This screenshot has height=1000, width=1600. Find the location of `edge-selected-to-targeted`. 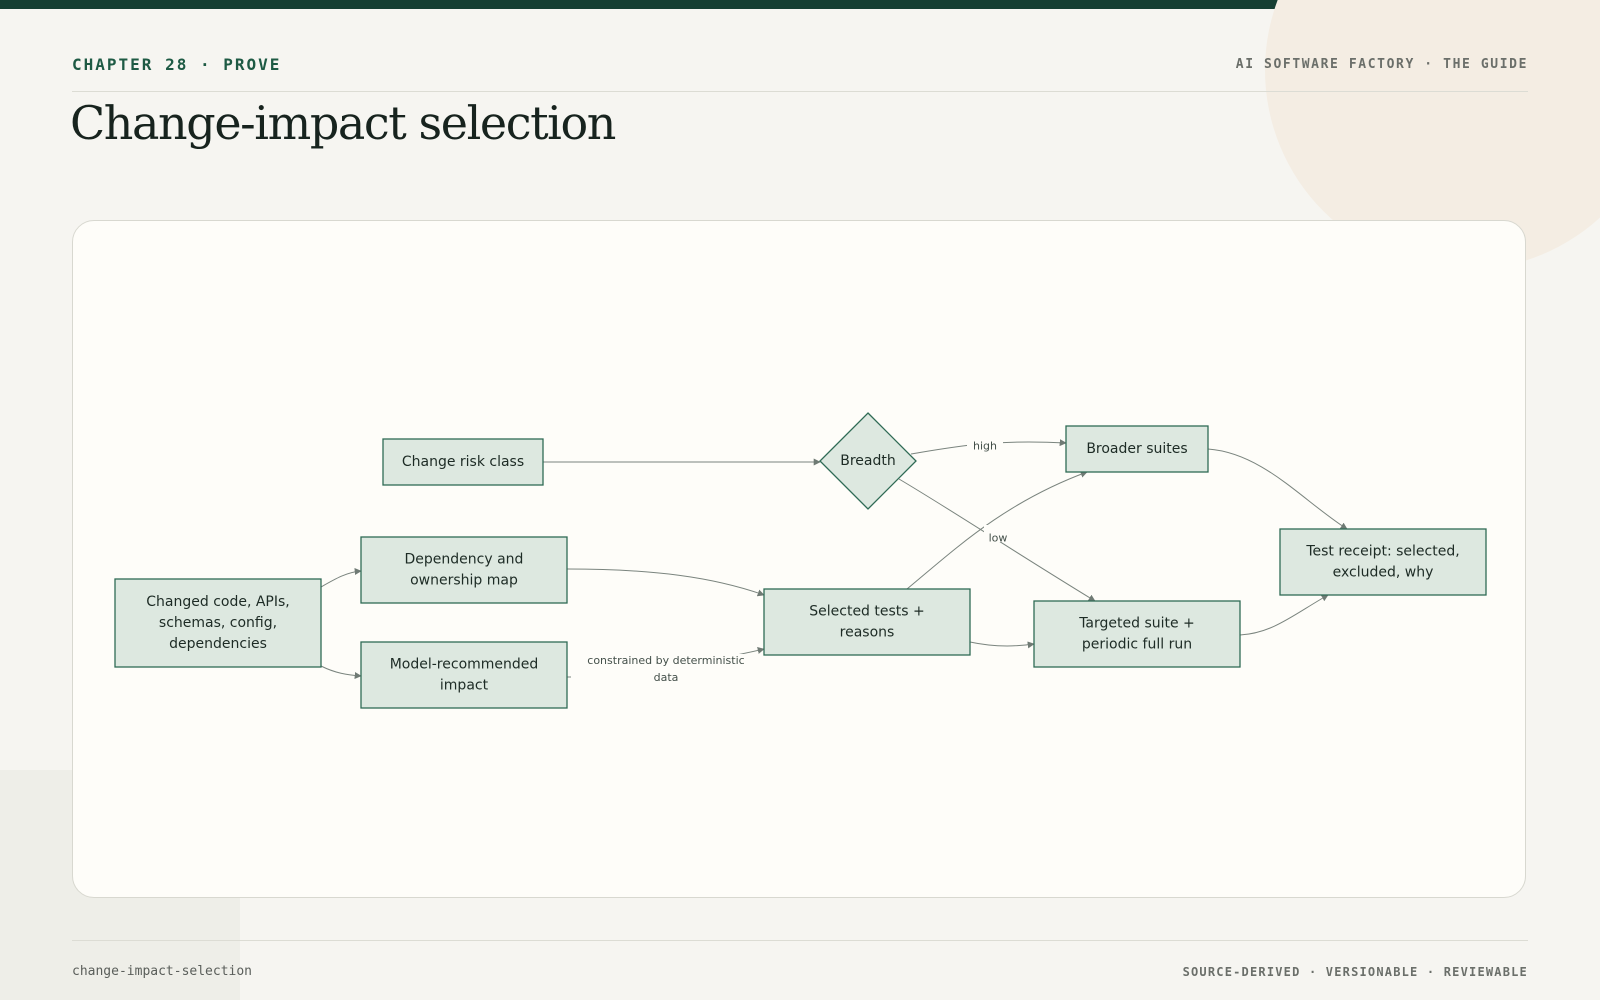

edge-selected-to-targeted is located at coordinates (1002, 645).